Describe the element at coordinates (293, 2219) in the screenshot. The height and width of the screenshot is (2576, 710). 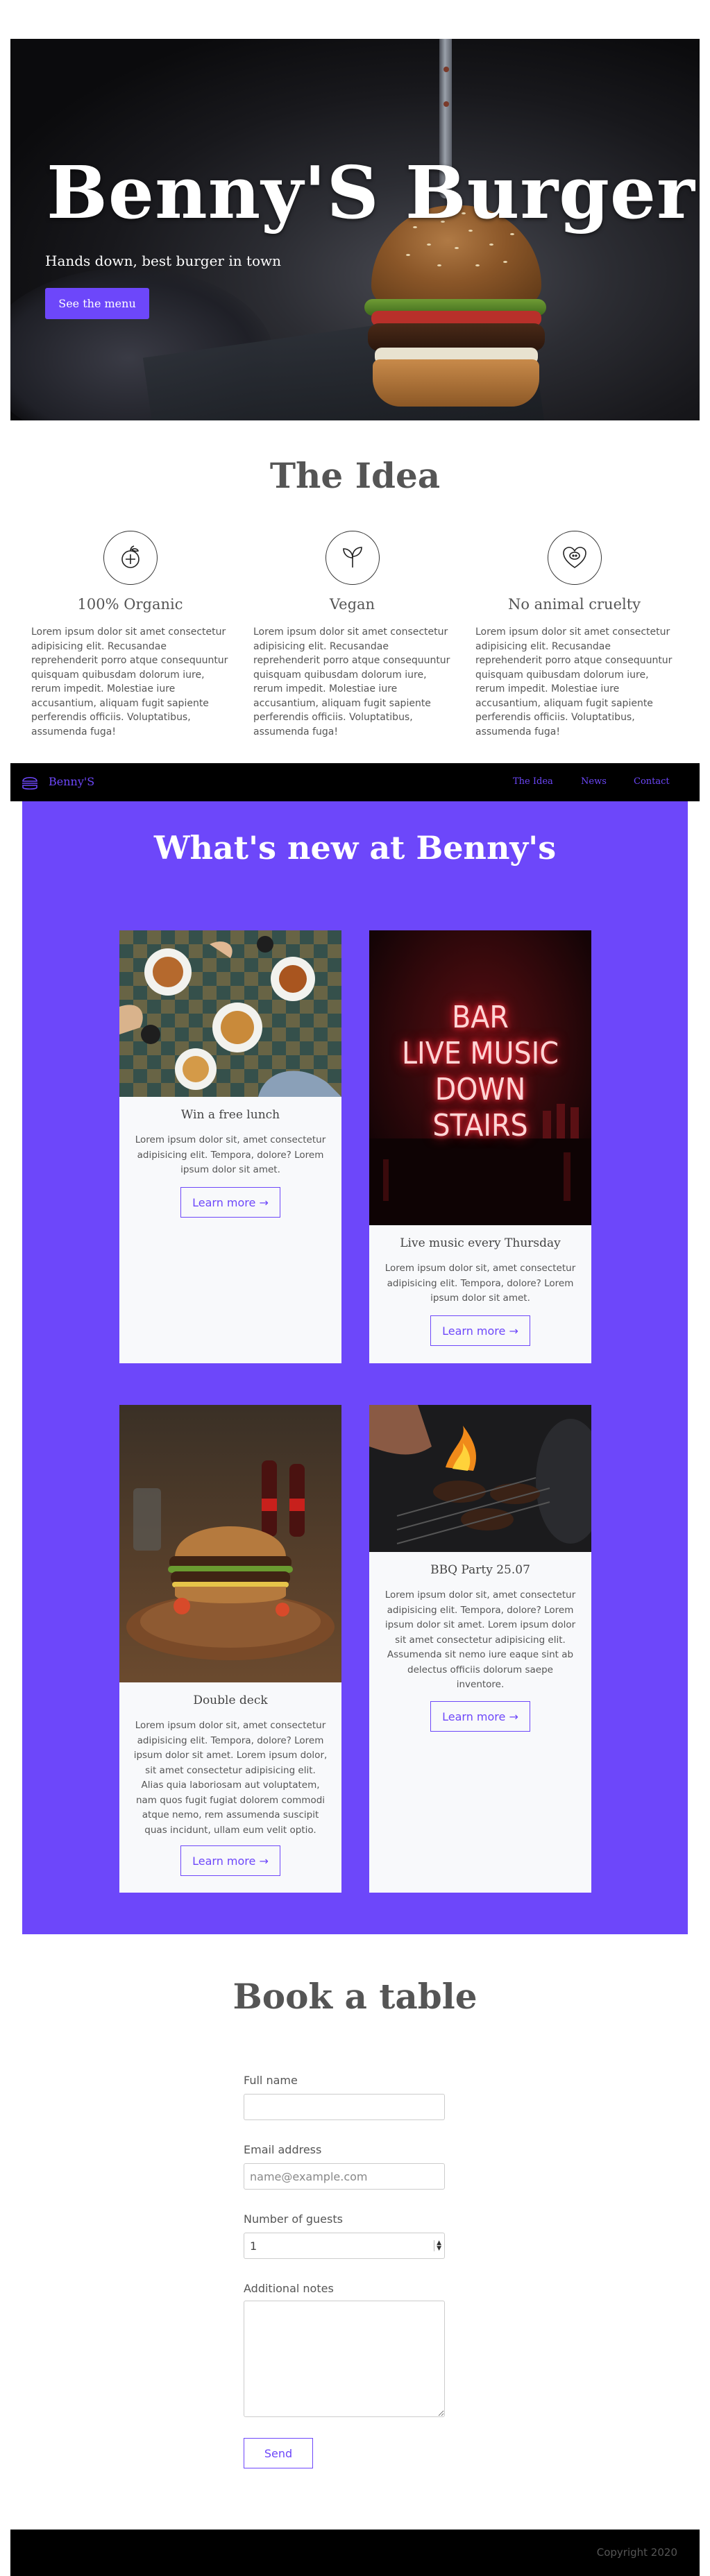
I see `guests-label: Number of guests` at that location.